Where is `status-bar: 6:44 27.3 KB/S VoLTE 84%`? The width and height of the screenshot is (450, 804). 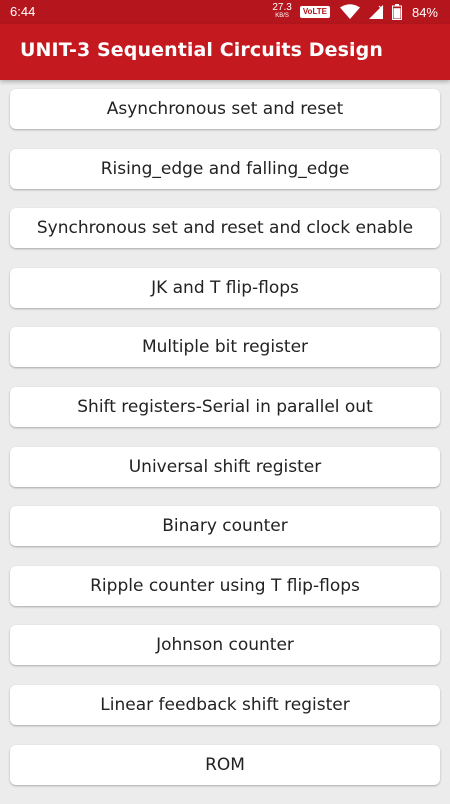 status-bar: 6:44 27.3 KB/S VoLTE 84% is located at coordinates (225, 12).